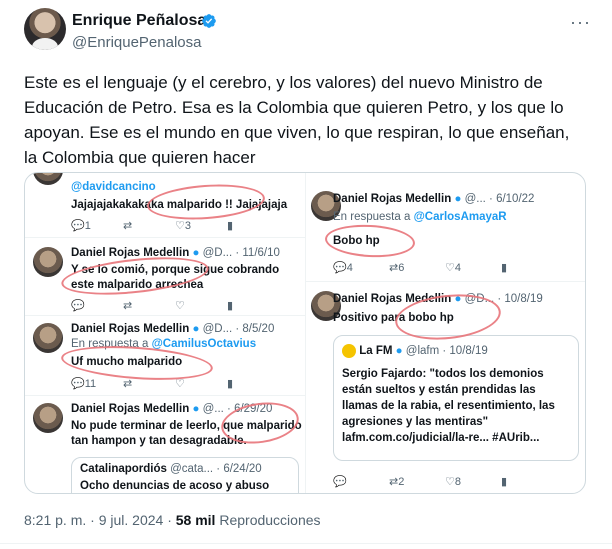 The width and height of the screenshot is (612, 549). I want to click on quoted-header: Catalinapordiós @cata... · 6/24/20, so click(187, 469).